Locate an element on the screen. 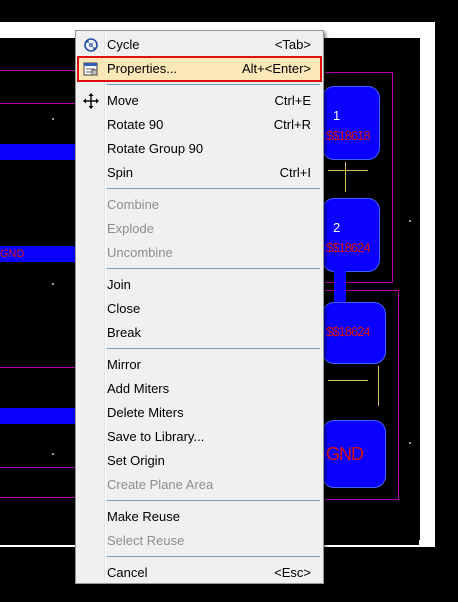  menu-item-label: Break is located at coordinates (124, 332).